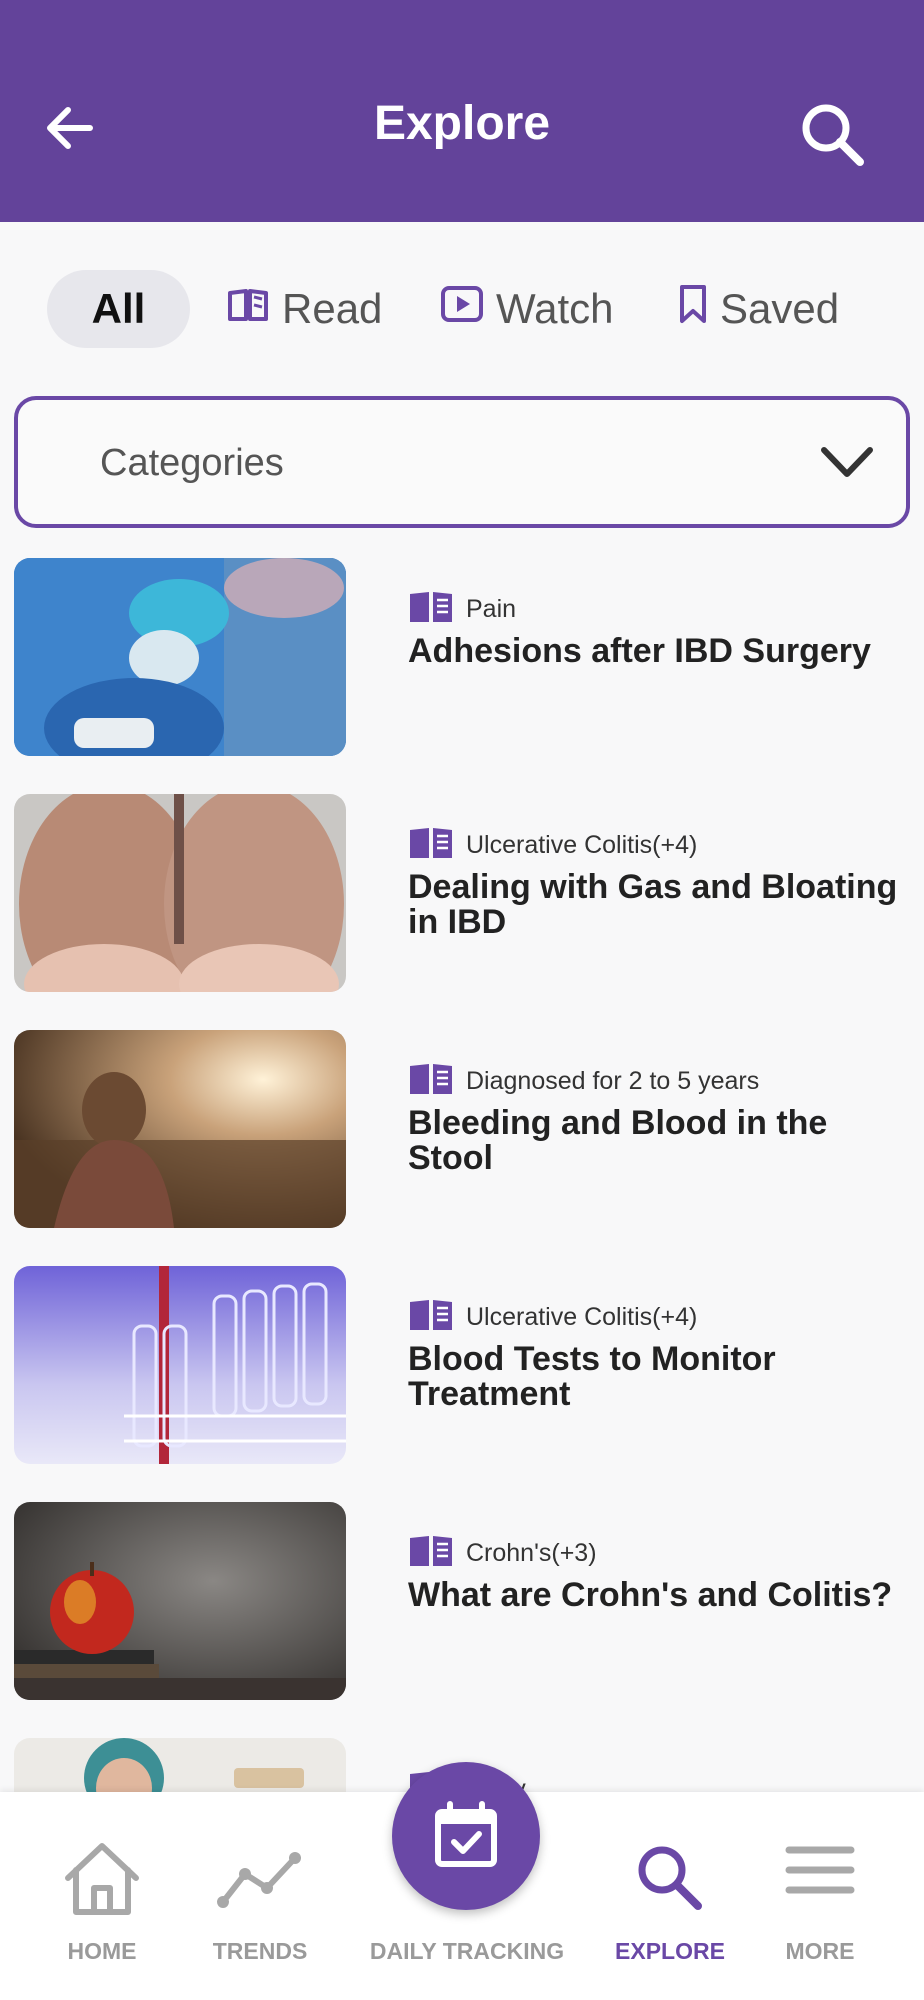 This screenshot has width=924, height=2000. What do you see at coordinates (192, 463) in the screenshot?
I see `categories-label: Categories` at bounding box center [192, 463].